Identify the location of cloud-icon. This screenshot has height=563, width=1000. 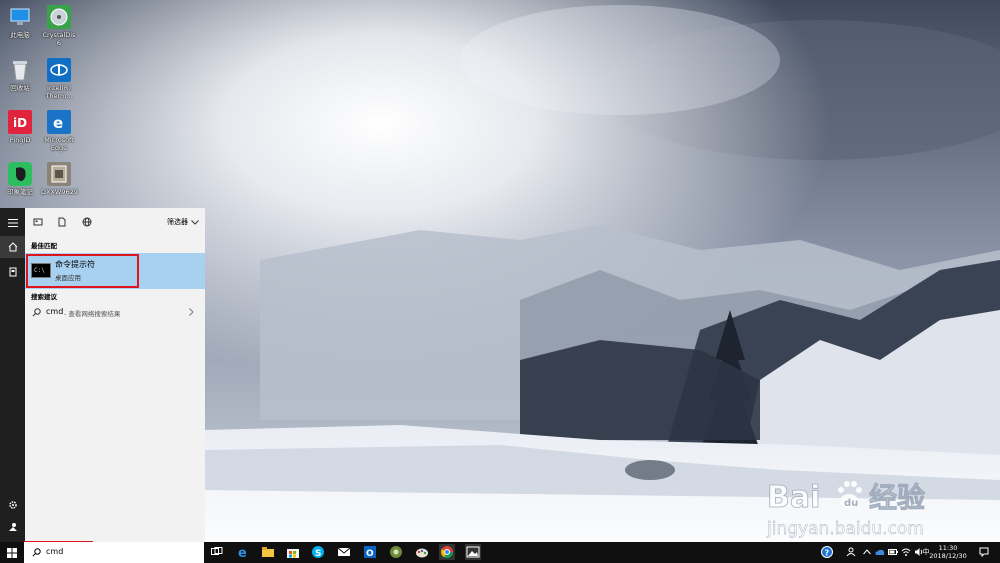
(880, 552).